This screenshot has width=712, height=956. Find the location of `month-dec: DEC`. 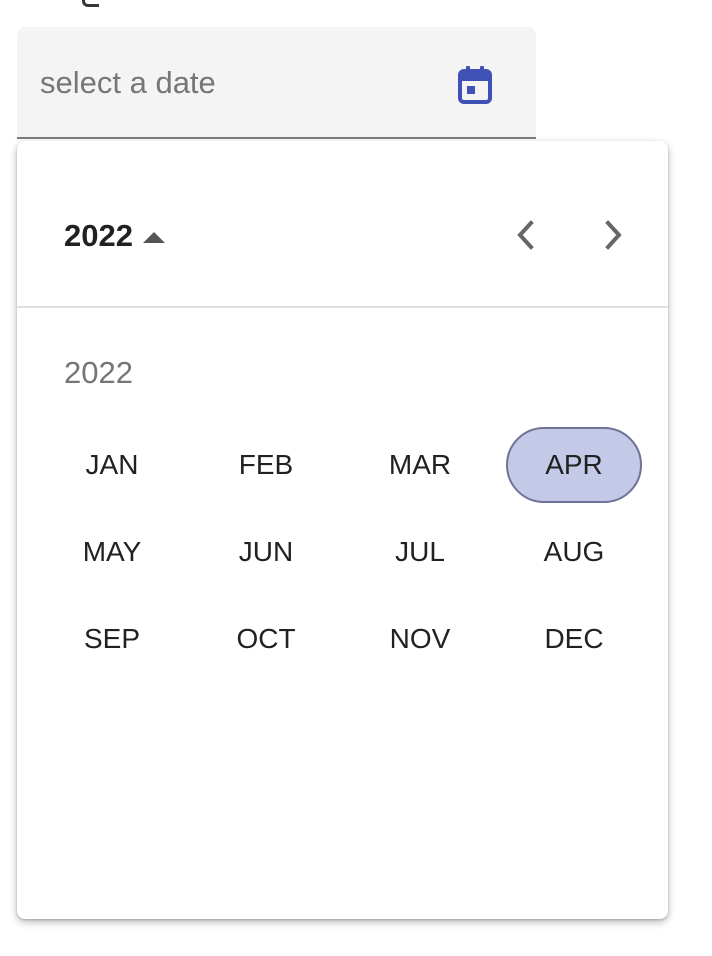

month-dec: DEC is located at coordinates (574, 638).